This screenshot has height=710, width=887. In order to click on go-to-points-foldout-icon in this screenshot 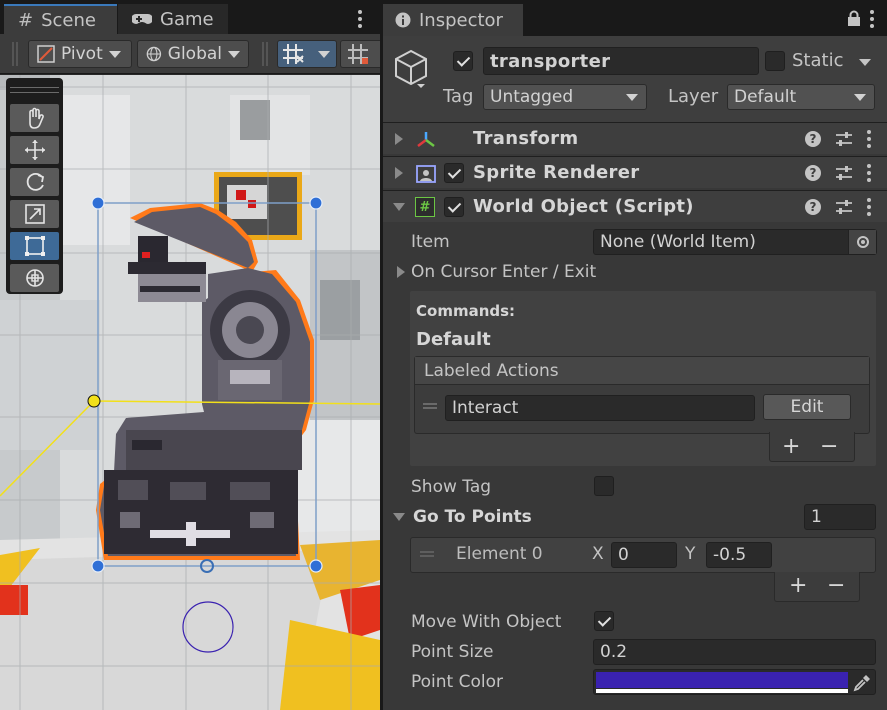, I will do `click(399, 517)`.